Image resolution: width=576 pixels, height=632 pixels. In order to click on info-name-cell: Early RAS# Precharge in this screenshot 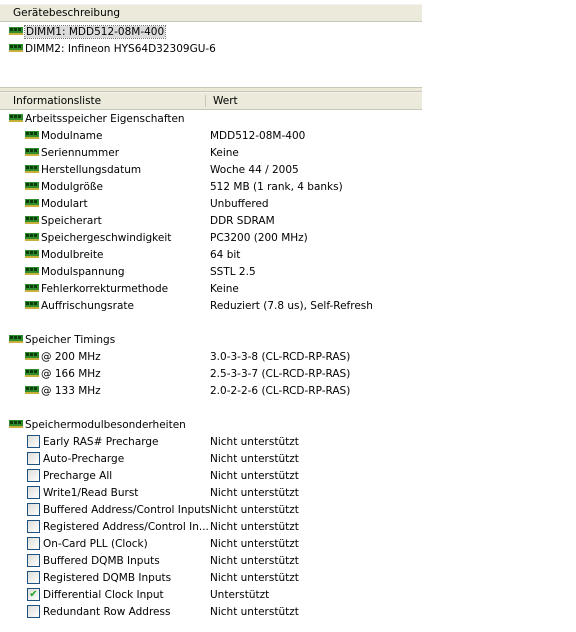, I will do `click(93, 442)`.